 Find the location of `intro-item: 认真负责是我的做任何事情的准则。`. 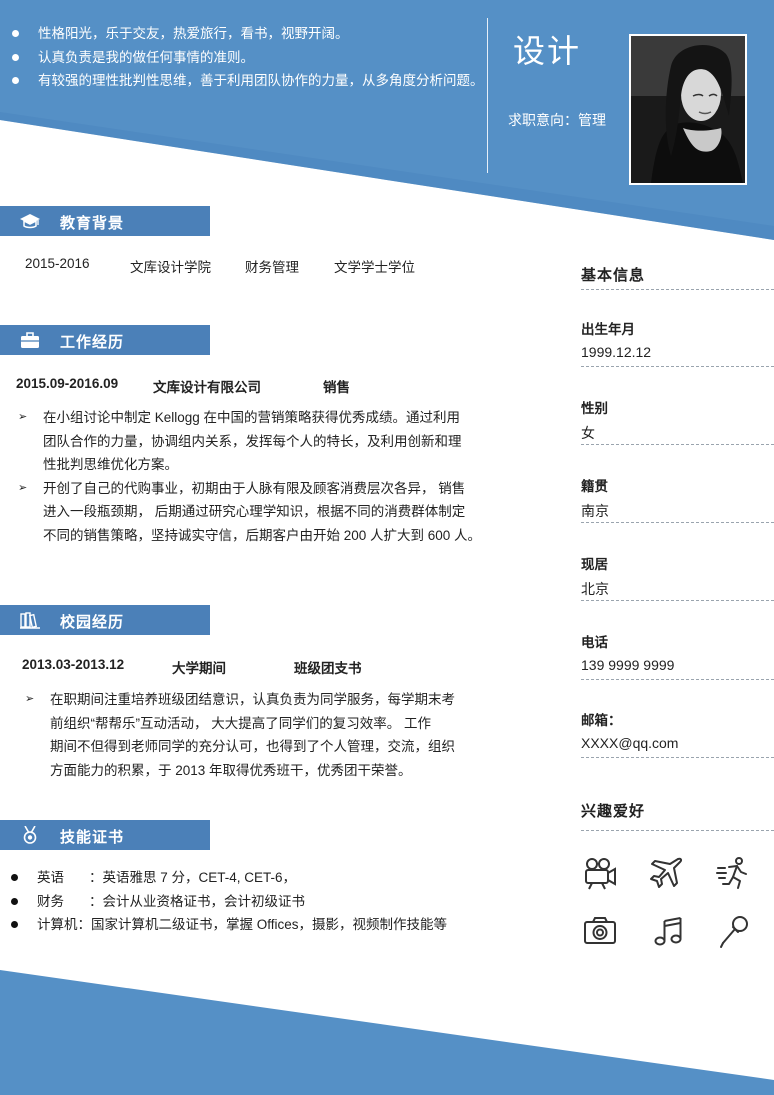

intro-item: 认真负责是我的做任何事情的准则。 is located at coordinates (250, 58).